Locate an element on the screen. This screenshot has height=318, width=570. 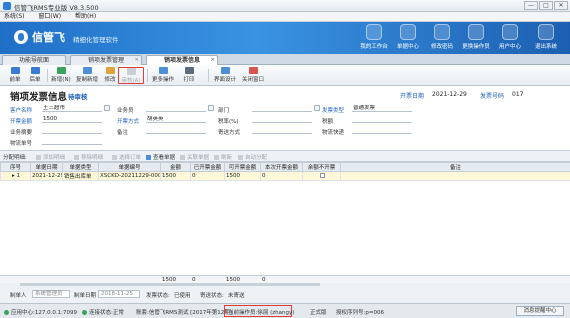
cell: 1 is located at coordinates (18, 176).